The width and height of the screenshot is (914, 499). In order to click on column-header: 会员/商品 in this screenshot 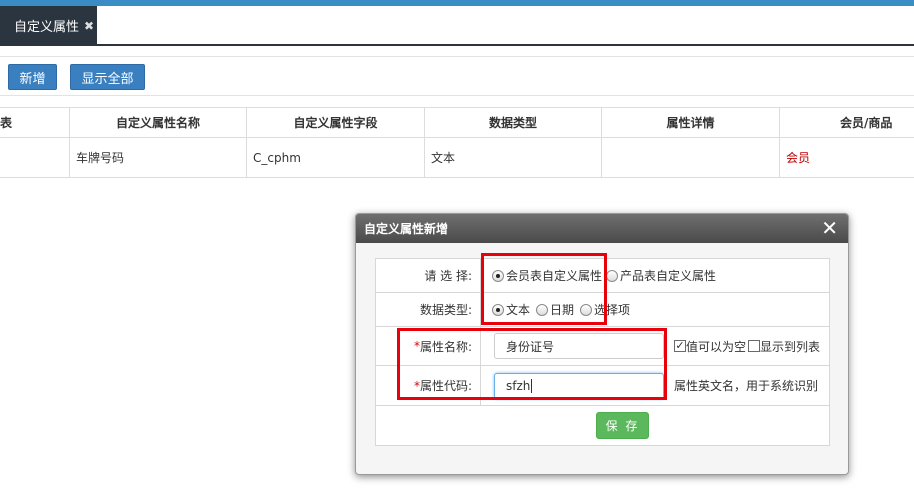, I will do `click(847, 122)`.